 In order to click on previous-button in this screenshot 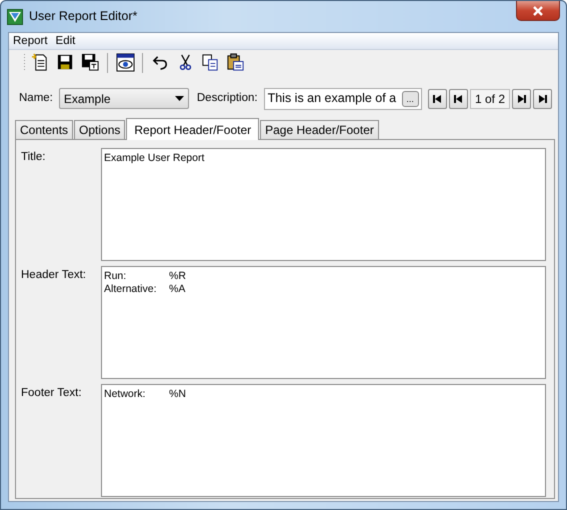, I will do `click(458, 98)`.